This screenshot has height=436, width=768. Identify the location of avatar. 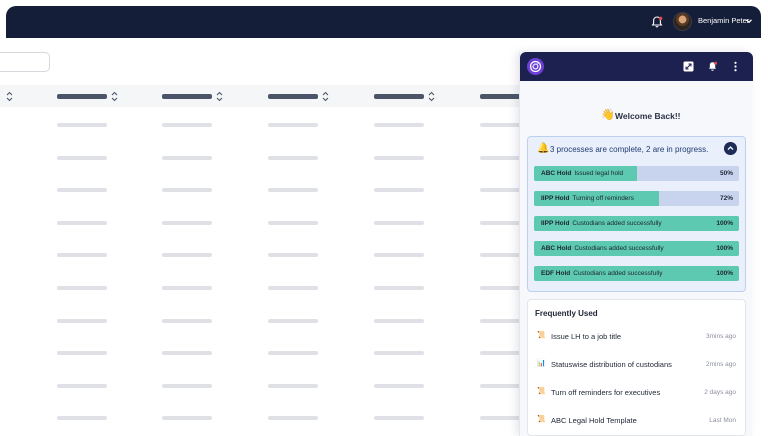
(682, 21).